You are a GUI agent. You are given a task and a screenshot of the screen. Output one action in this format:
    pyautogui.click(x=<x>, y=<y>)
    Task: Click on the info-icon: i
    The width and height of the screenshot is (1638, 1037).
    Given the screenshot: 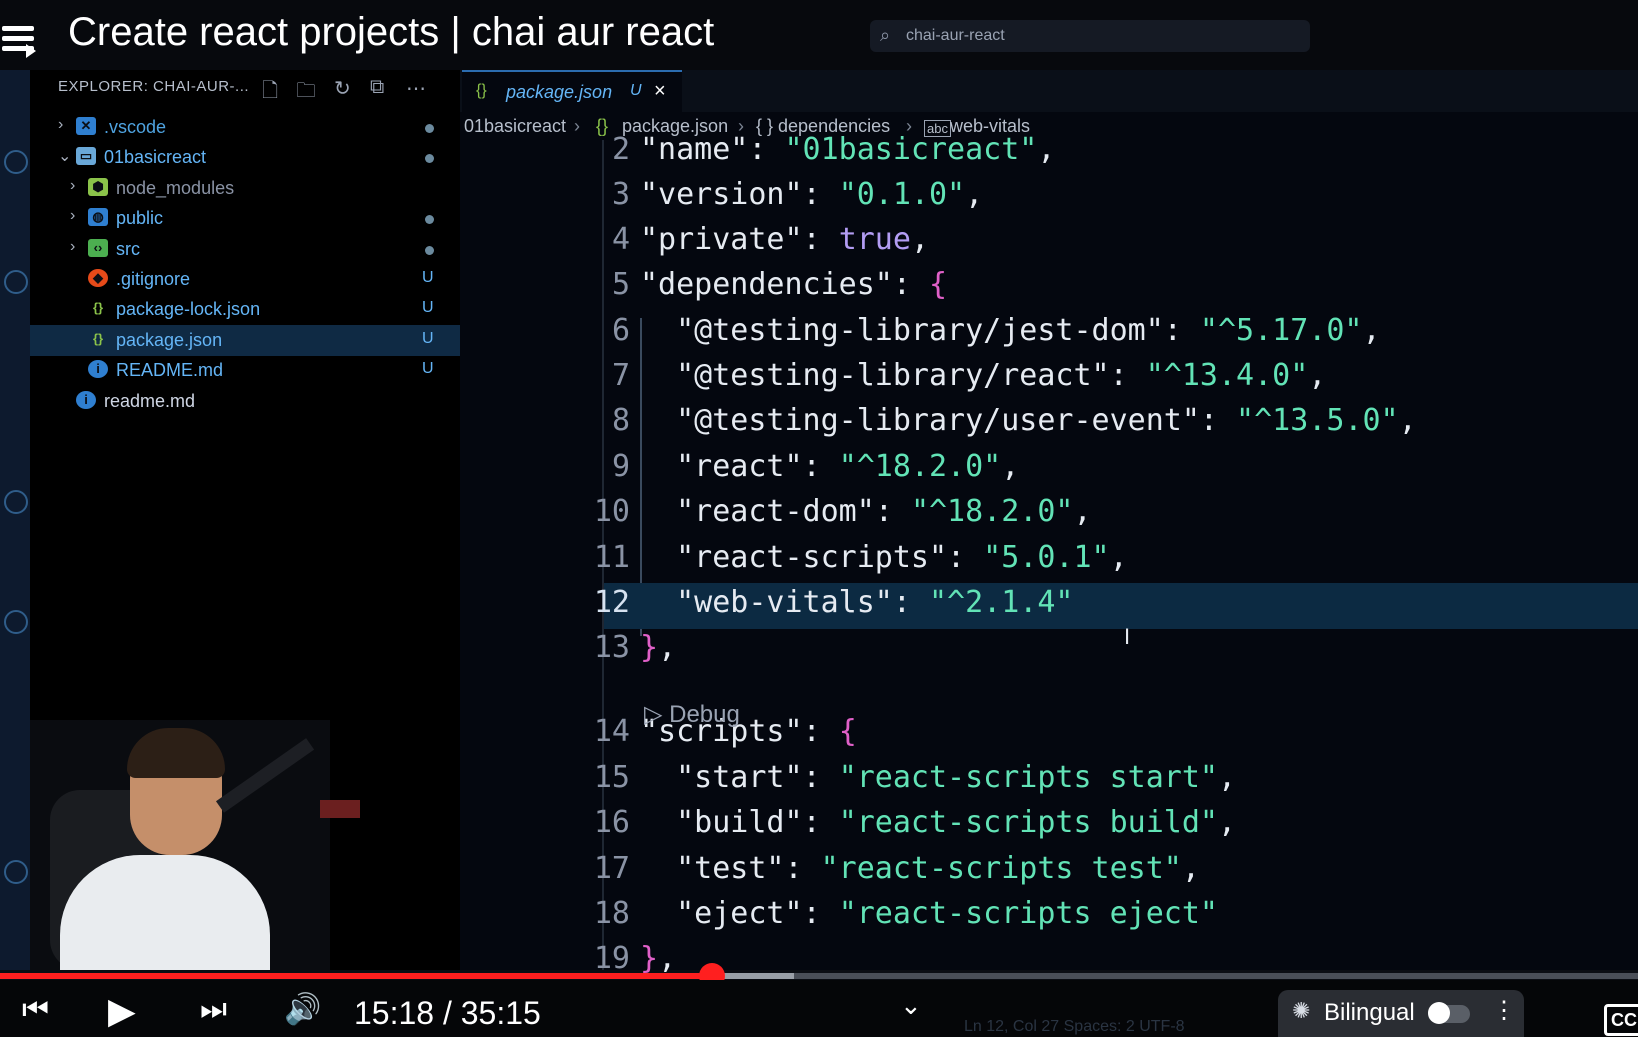 What is the action you would take?
    pyautogui.click(x=86, y=399)
    